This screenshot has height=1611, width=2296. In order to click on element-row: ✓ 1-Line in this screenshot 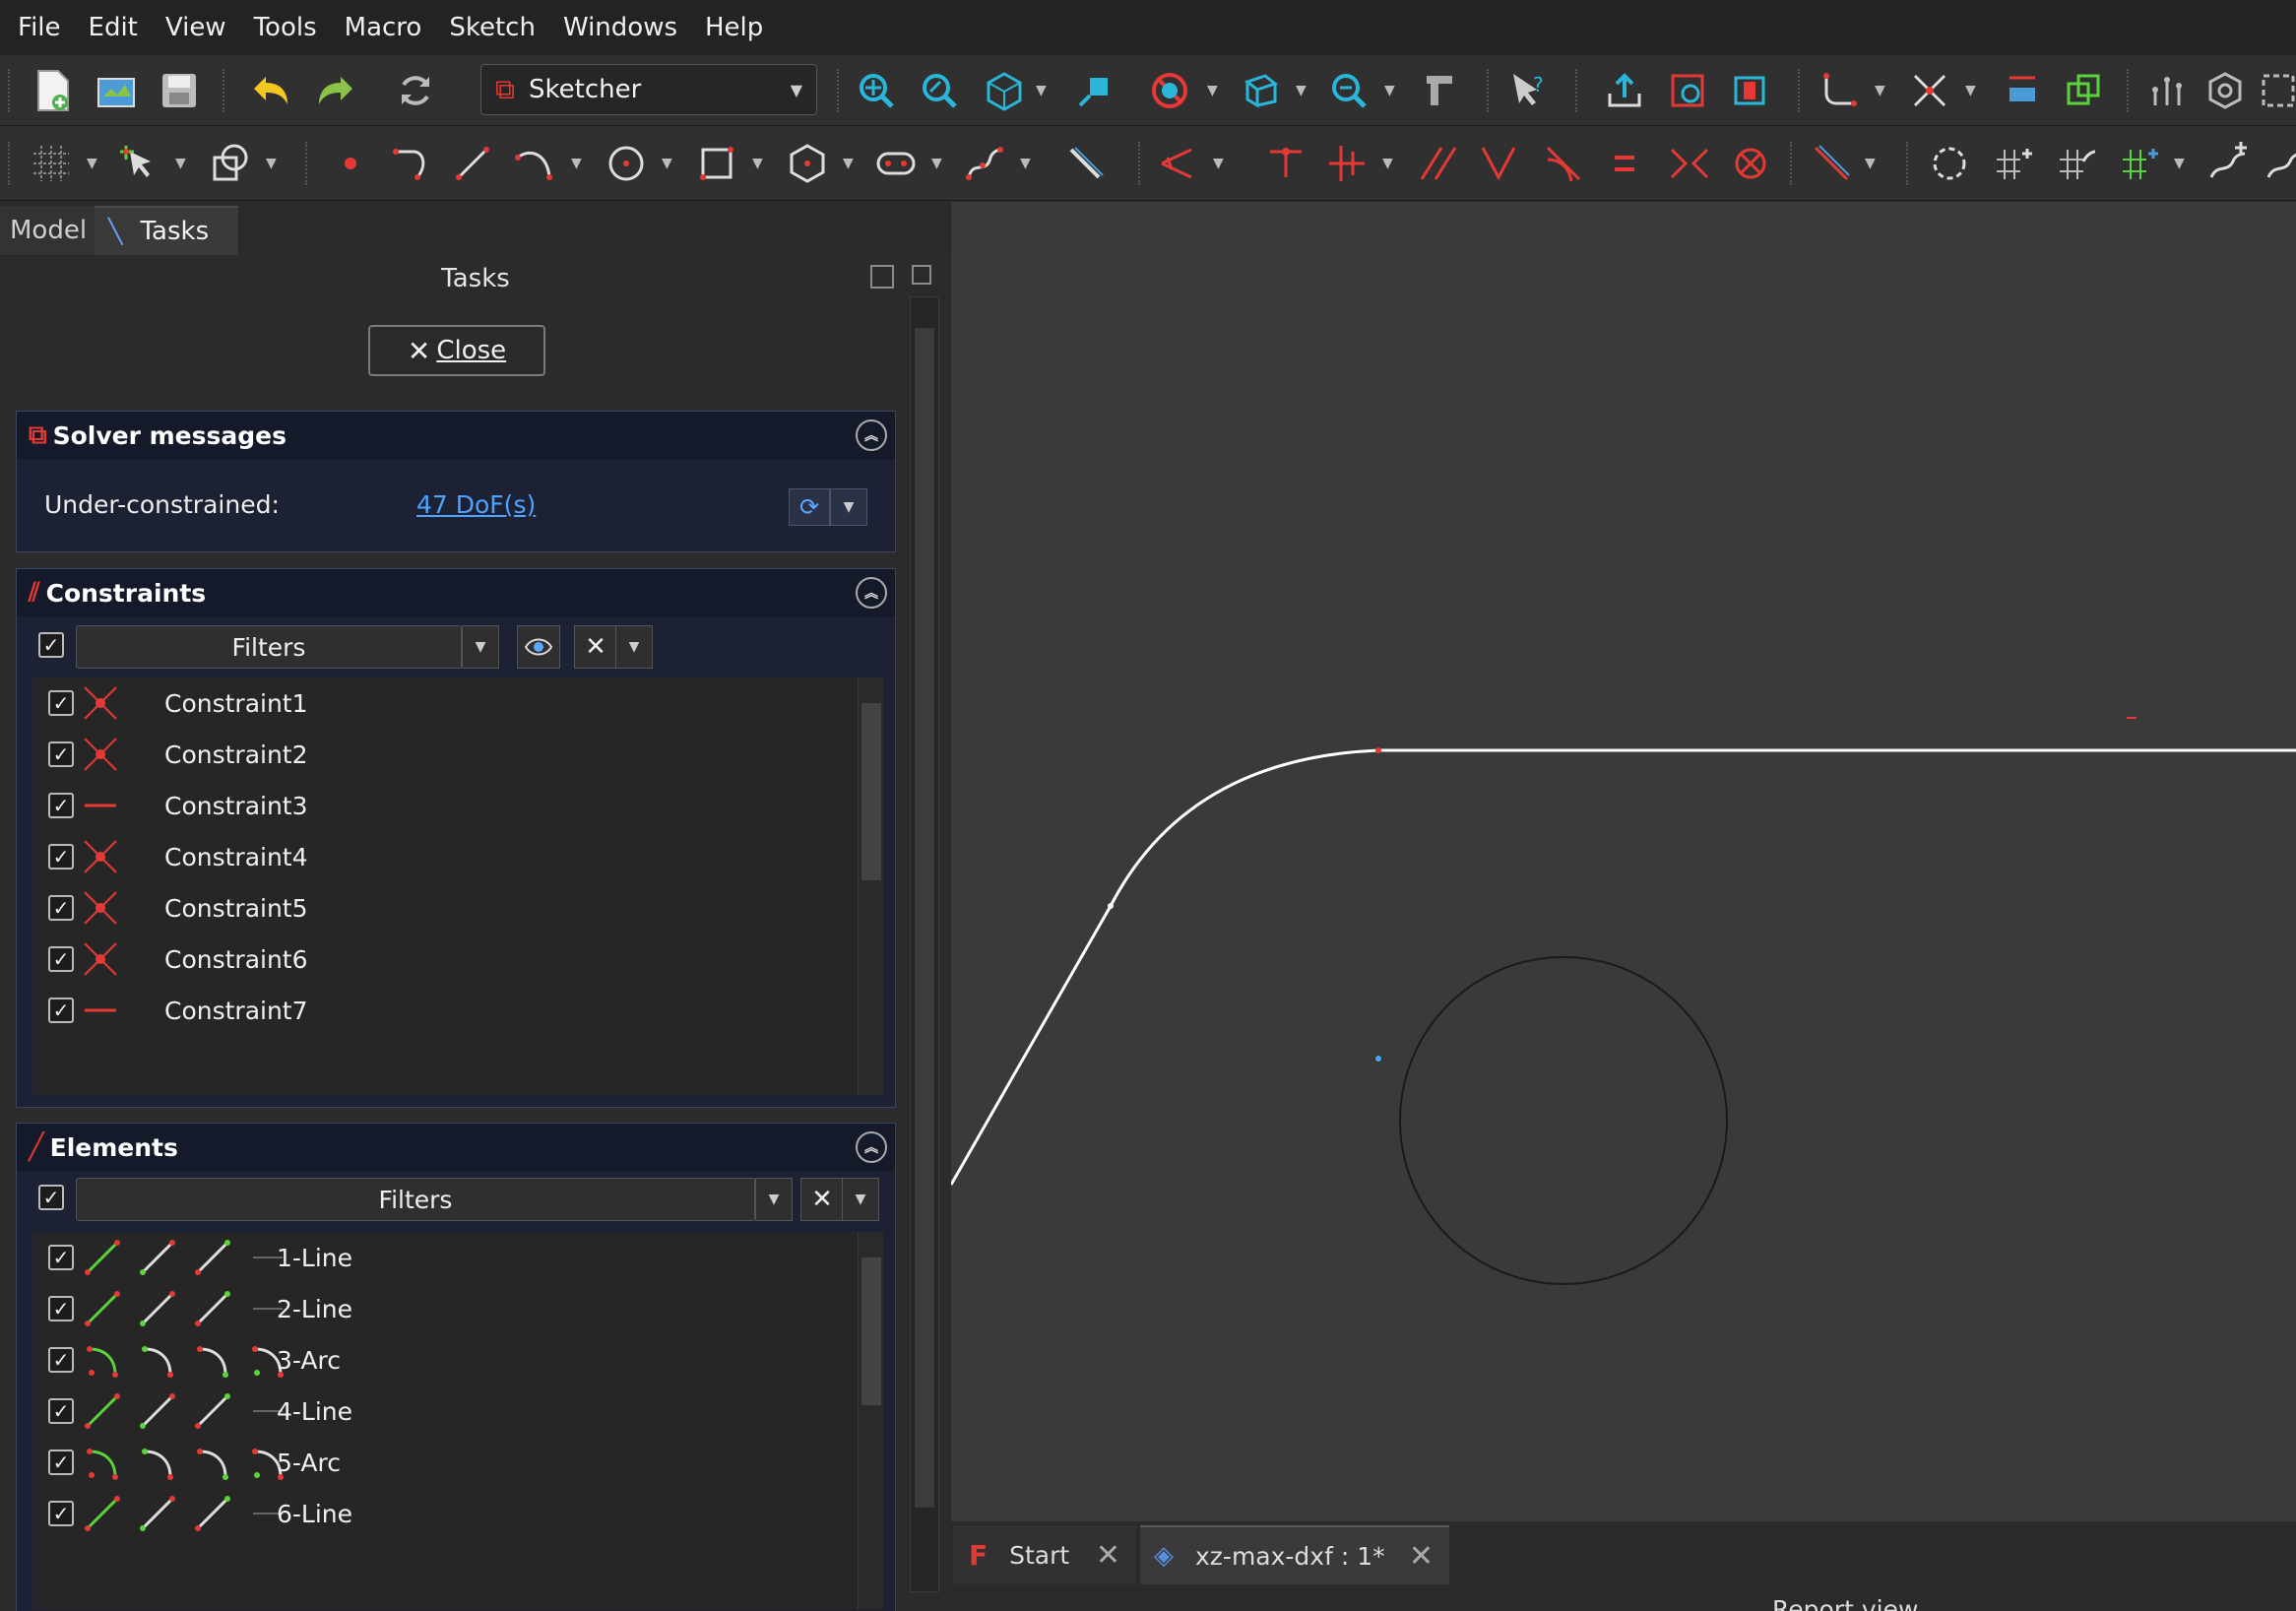, I will do `click(441, 1257)`.